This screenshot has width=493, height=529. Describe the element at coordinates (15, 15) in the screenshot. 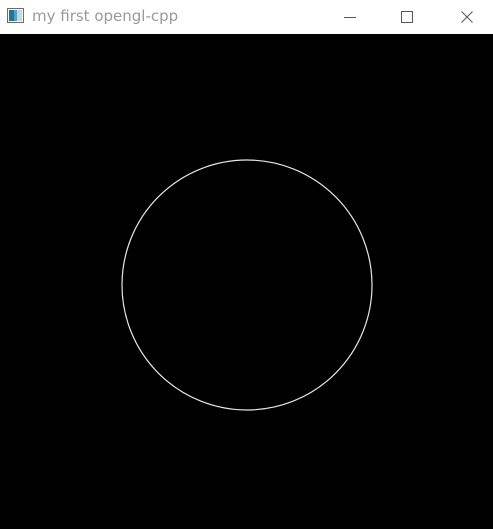

I see `opengl-app-icon` at that location.